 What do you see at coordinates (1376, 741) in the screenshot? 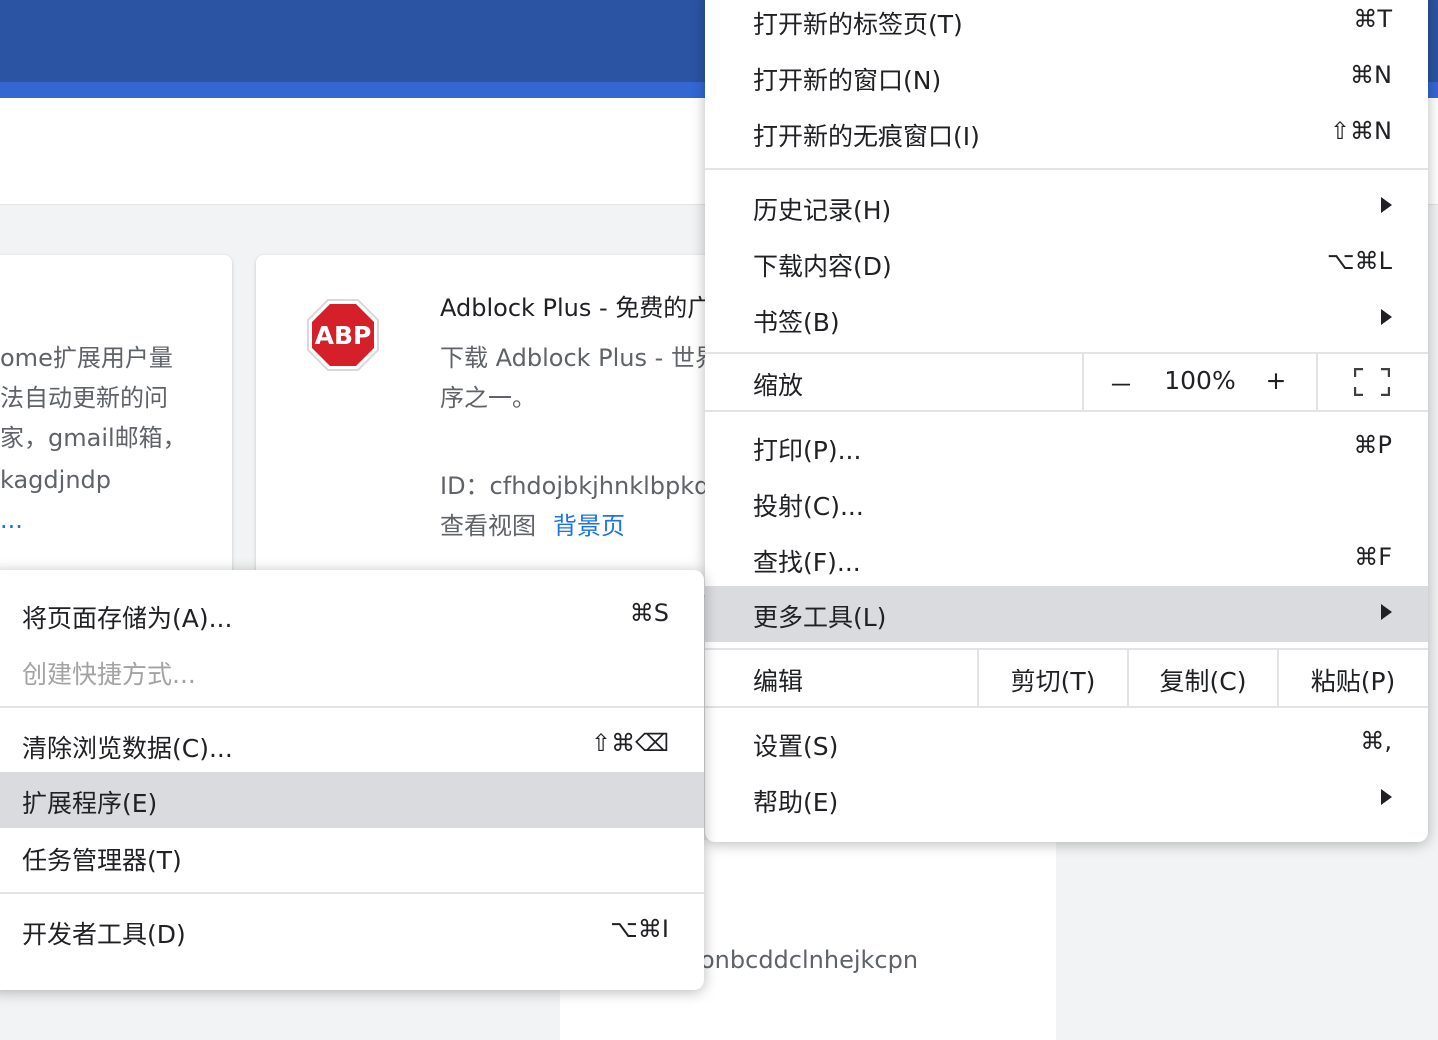
I see `menu-item-shortcut: ⌘,` at bounding box center [1376, 741].